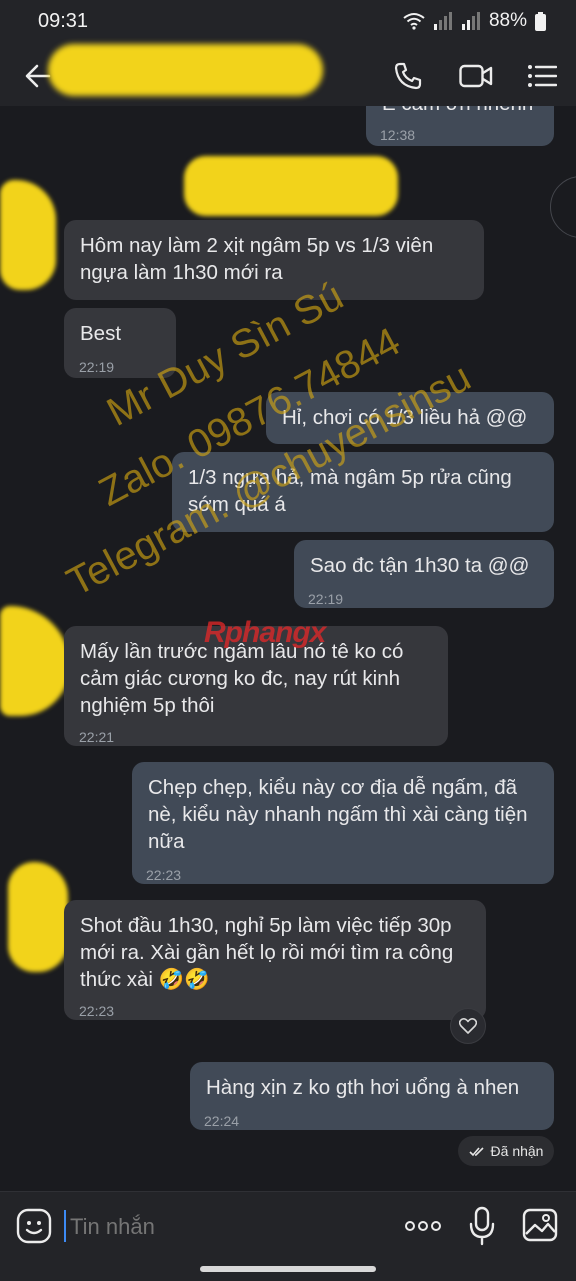 The image size is (576, 1281). I want to click on battery-icon, so click(540, 21).